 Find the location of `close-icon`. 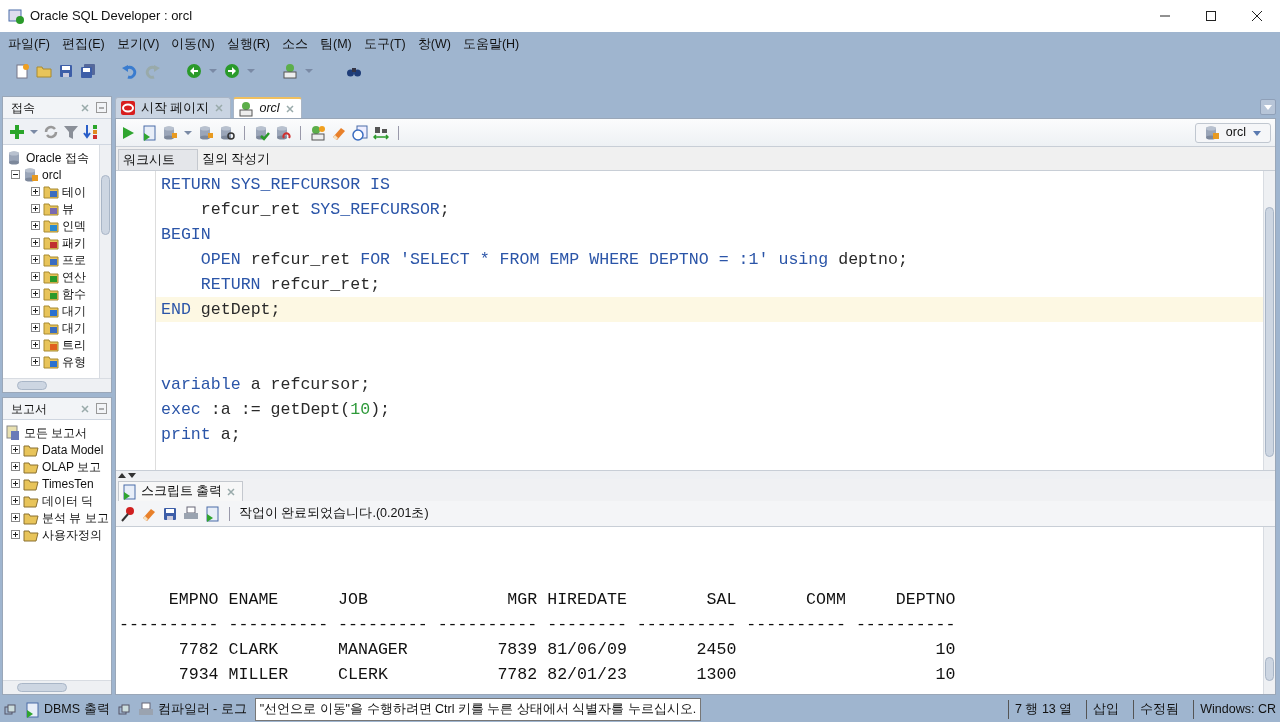

close-icon is located at coordinates (1257, 16).